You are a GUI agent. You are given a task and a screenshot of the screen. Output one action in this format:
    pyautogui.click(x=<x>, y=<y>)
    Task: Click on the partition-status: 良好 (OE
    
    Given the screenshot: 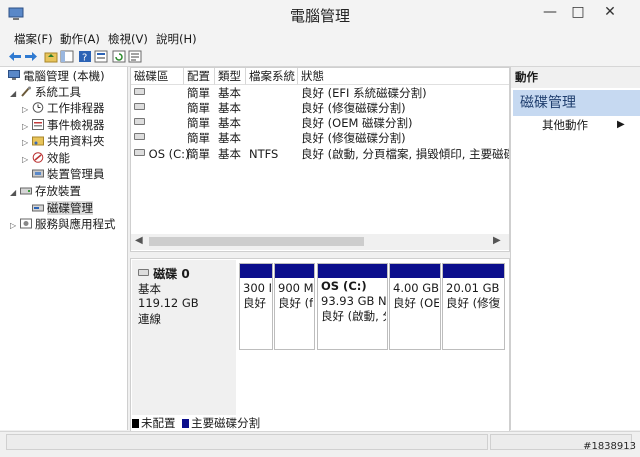 What is the action you would take?
    pyautogui.click(x=416, y=303)
    